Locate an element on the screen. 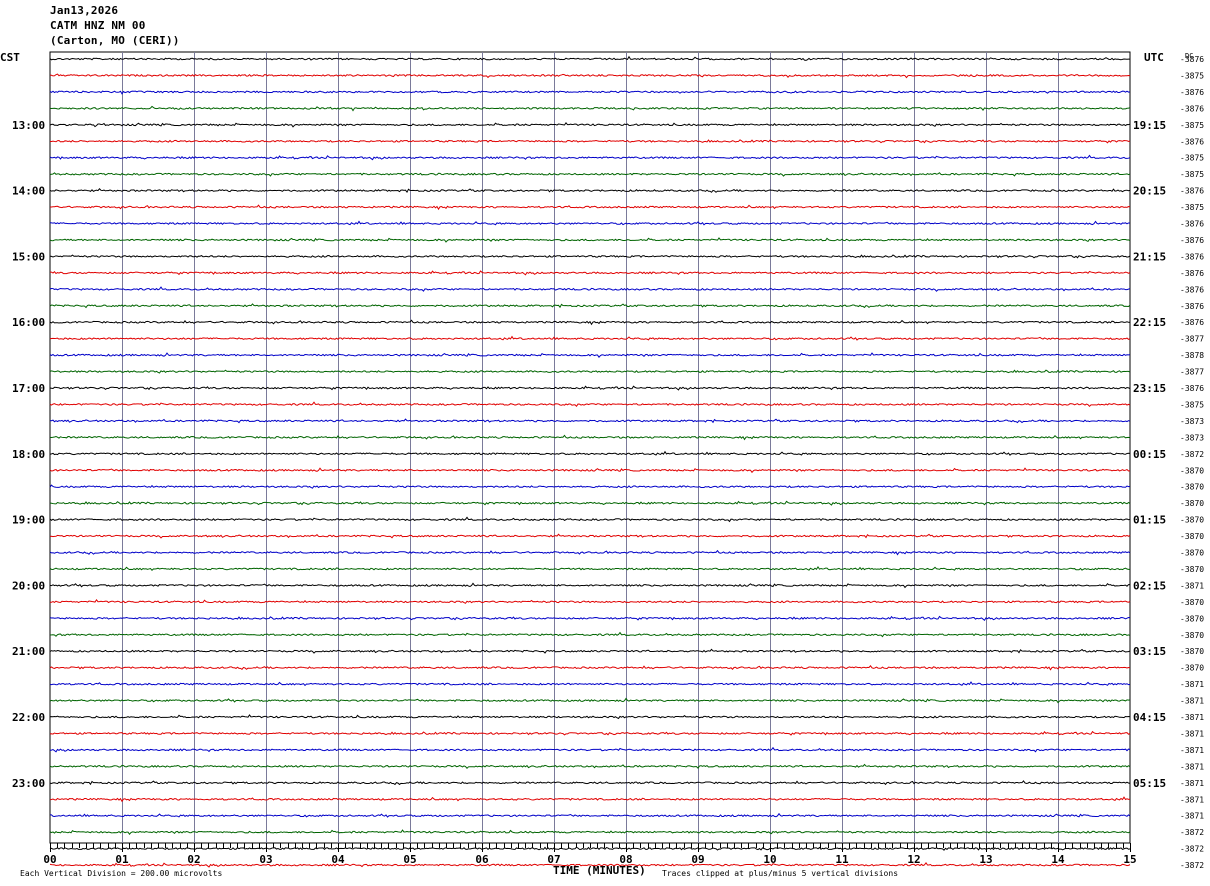 The image size is (1210, 886). left-hour-label: 17:00 is located at coordinates (28, 388).